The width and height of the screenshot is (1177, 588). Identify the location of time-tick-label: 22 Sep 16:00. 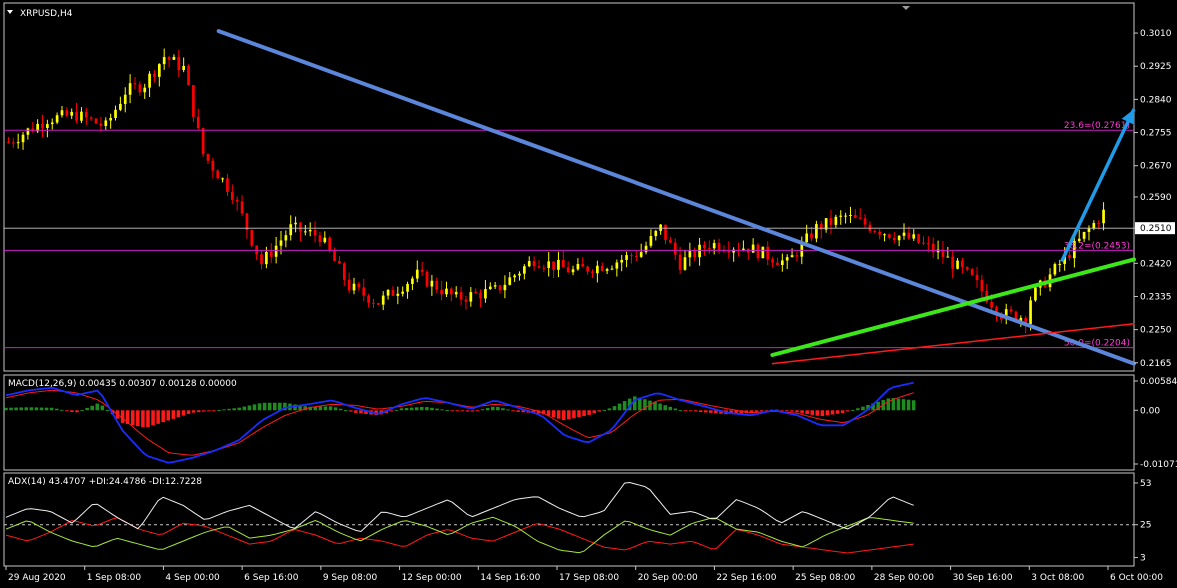
(746, 578).